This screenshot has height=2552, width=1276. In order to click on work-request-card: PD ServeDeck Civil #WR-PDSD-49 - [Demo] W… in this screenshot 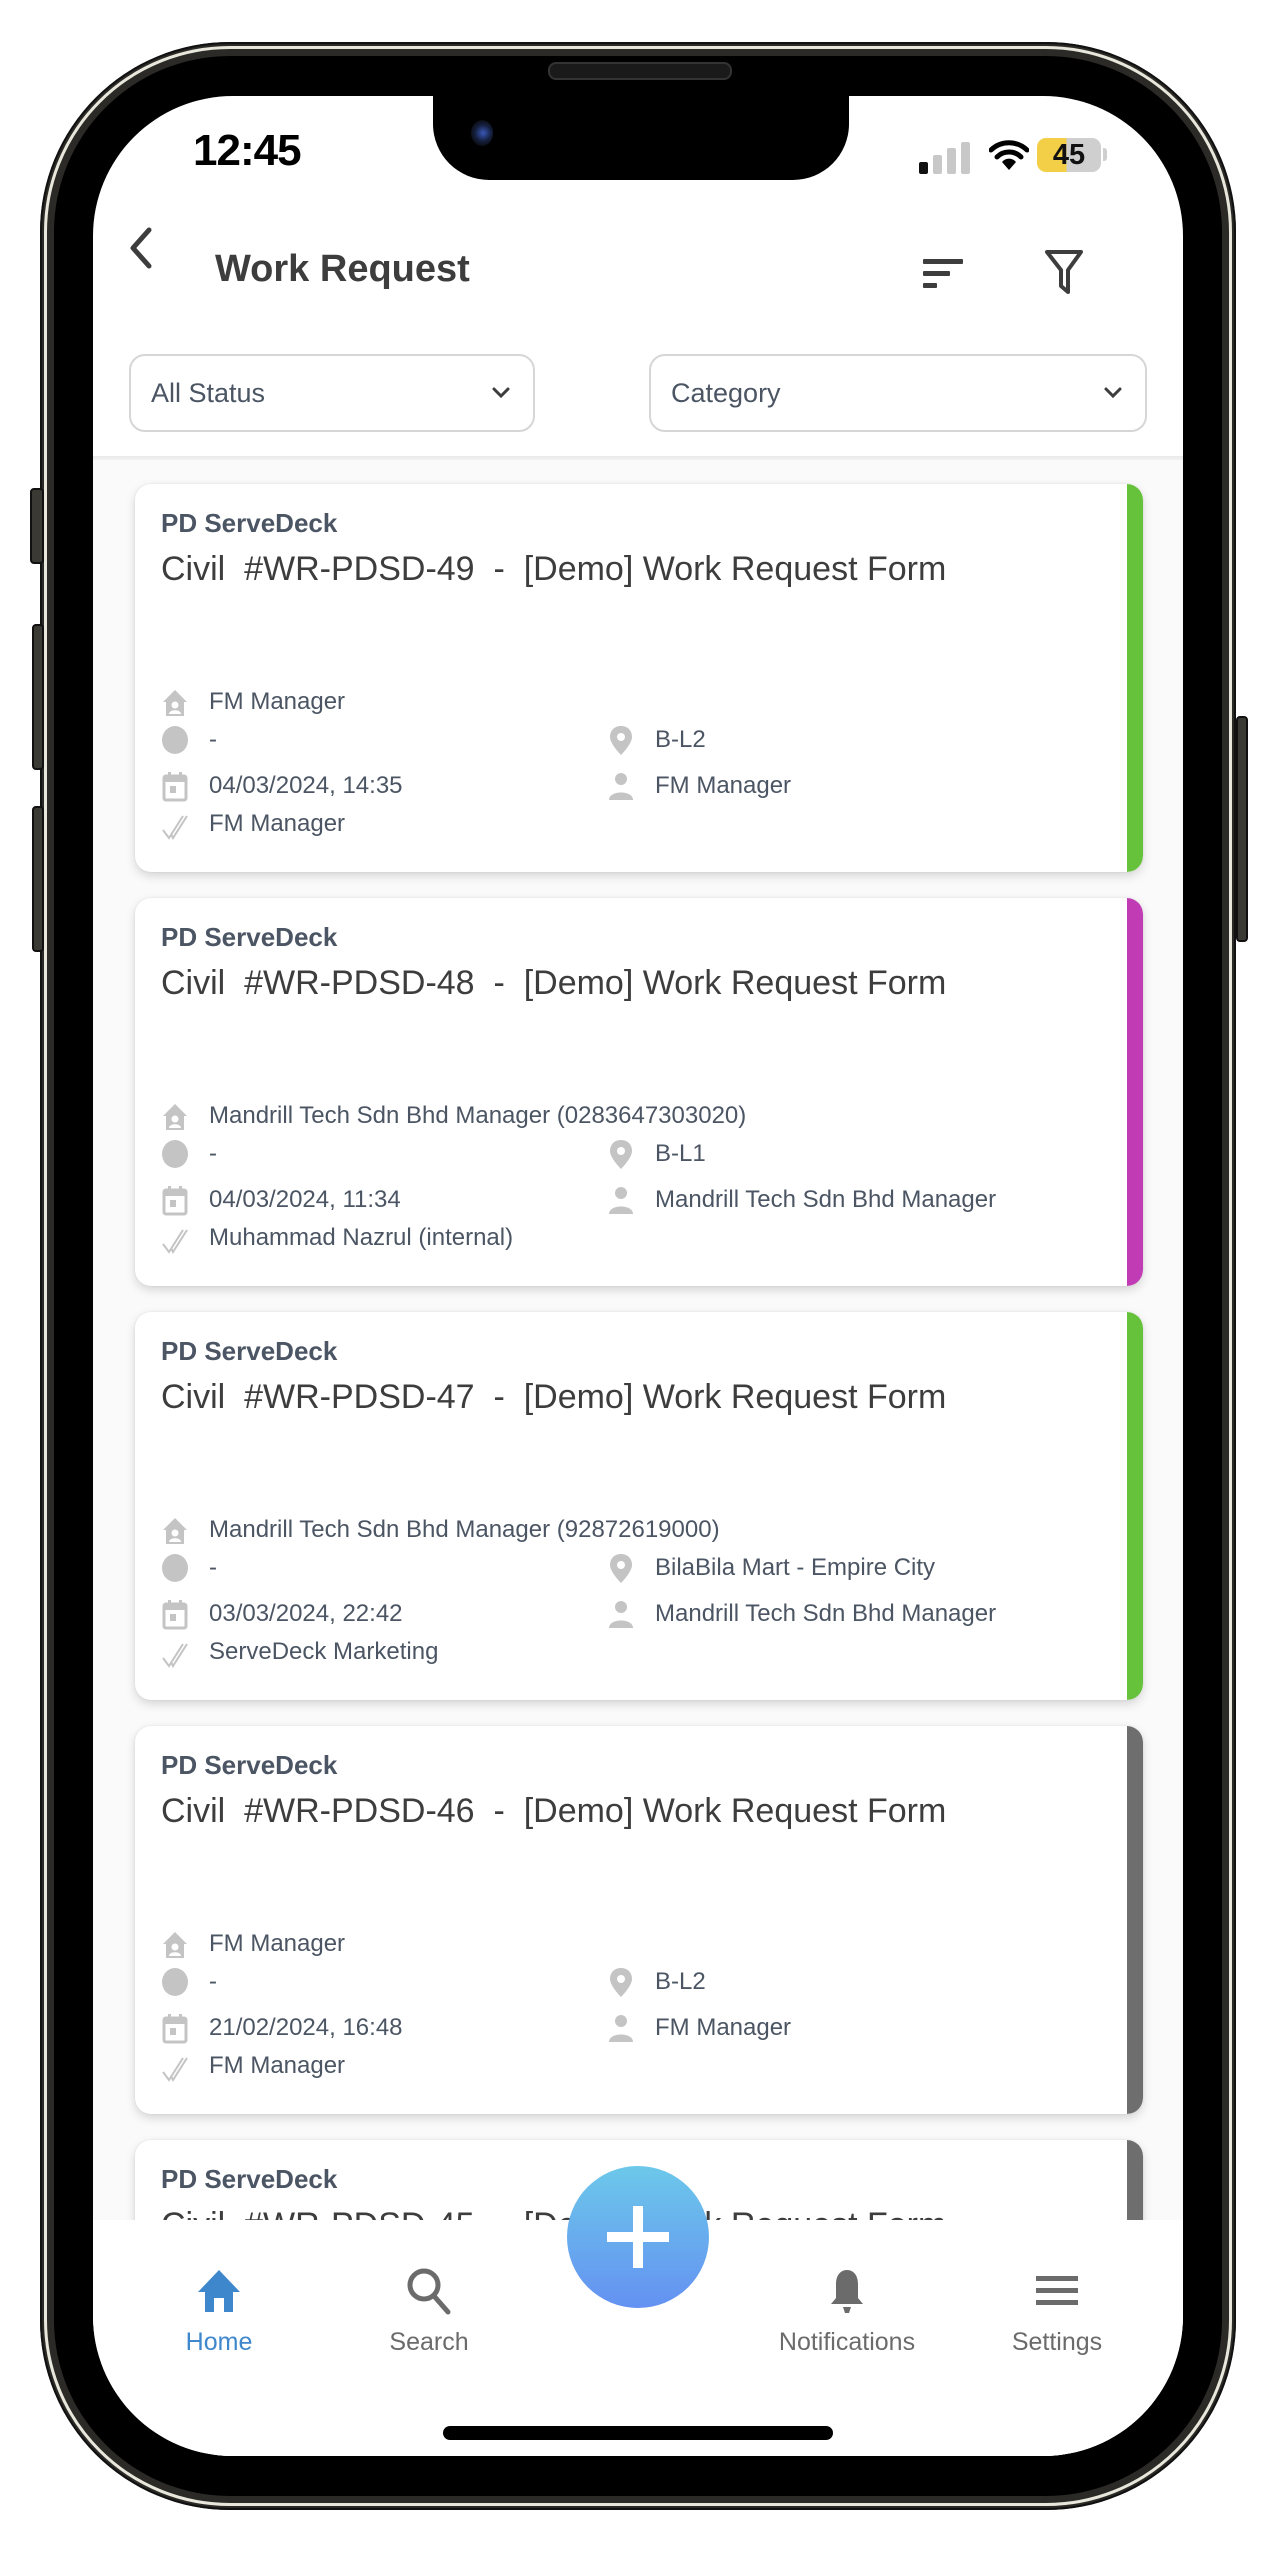, I will do `click(639, 678)`.